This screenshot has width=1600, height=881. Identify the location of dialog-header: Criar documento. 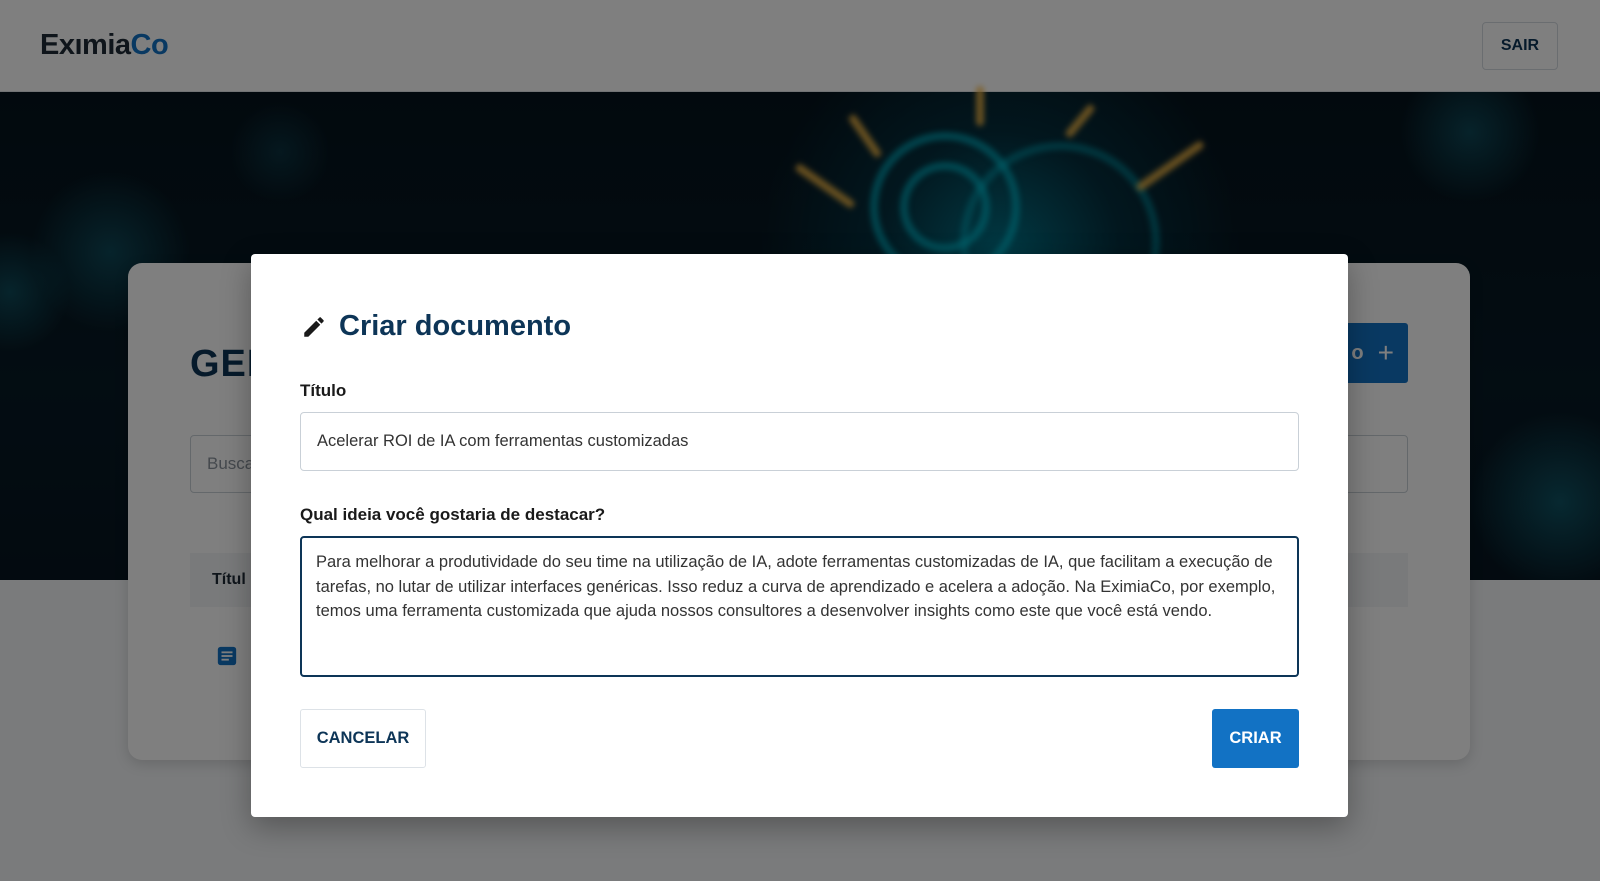
(436, 326).